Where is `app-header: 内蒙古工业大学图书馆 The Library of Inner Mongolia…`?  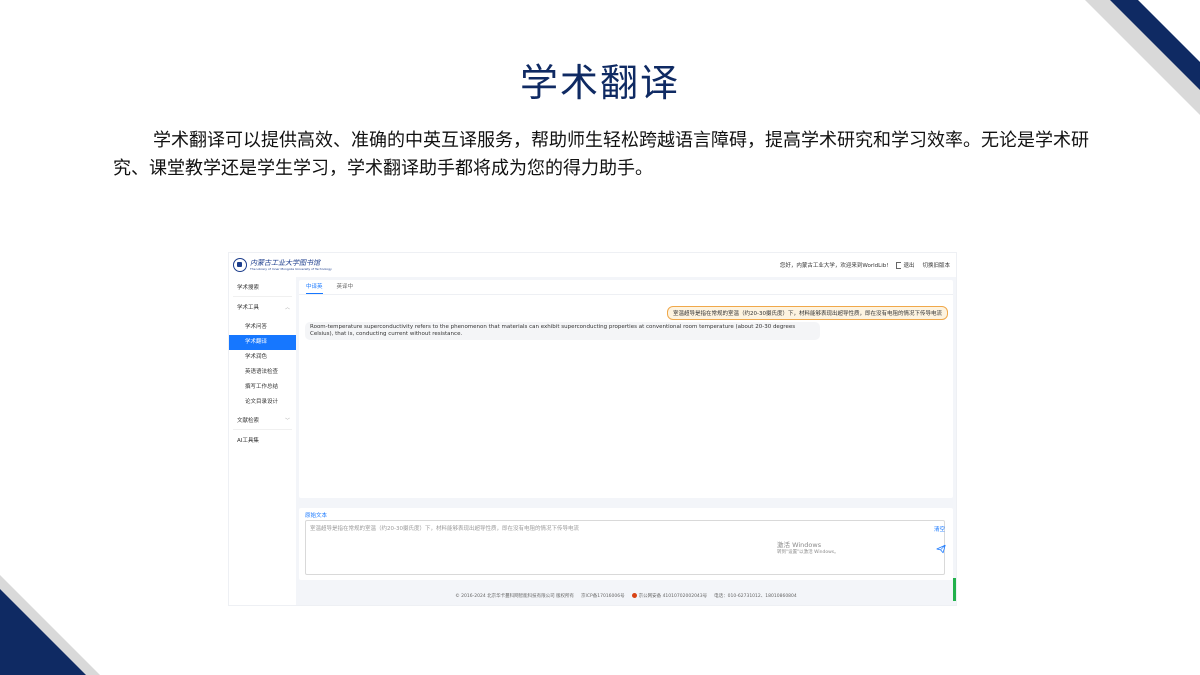
app-header: 内蒙古工业大学图书馆 The Library of Inner Mongolia… is located at coordinates (592, 265).